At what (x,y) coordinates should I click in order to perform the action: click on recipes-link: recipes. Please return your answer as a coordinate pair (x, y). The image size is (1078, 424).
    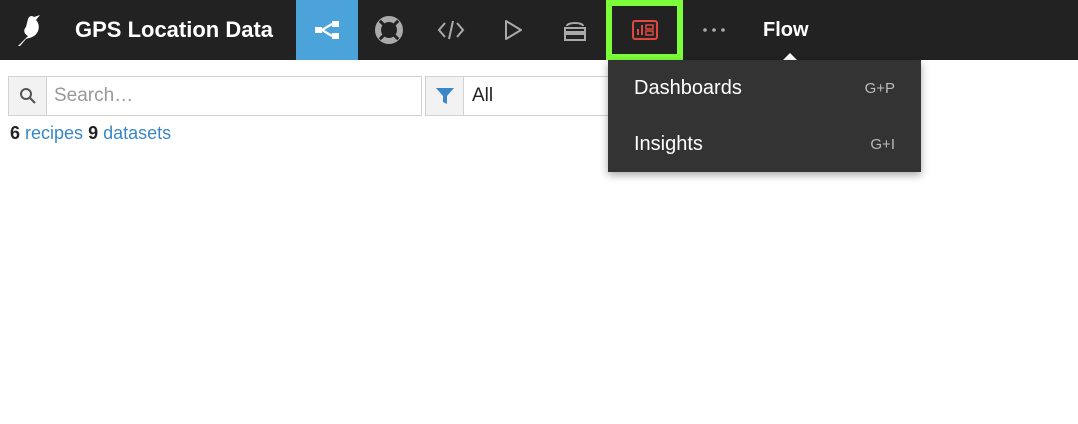
    Looking at the image, I should click on (54, 133).